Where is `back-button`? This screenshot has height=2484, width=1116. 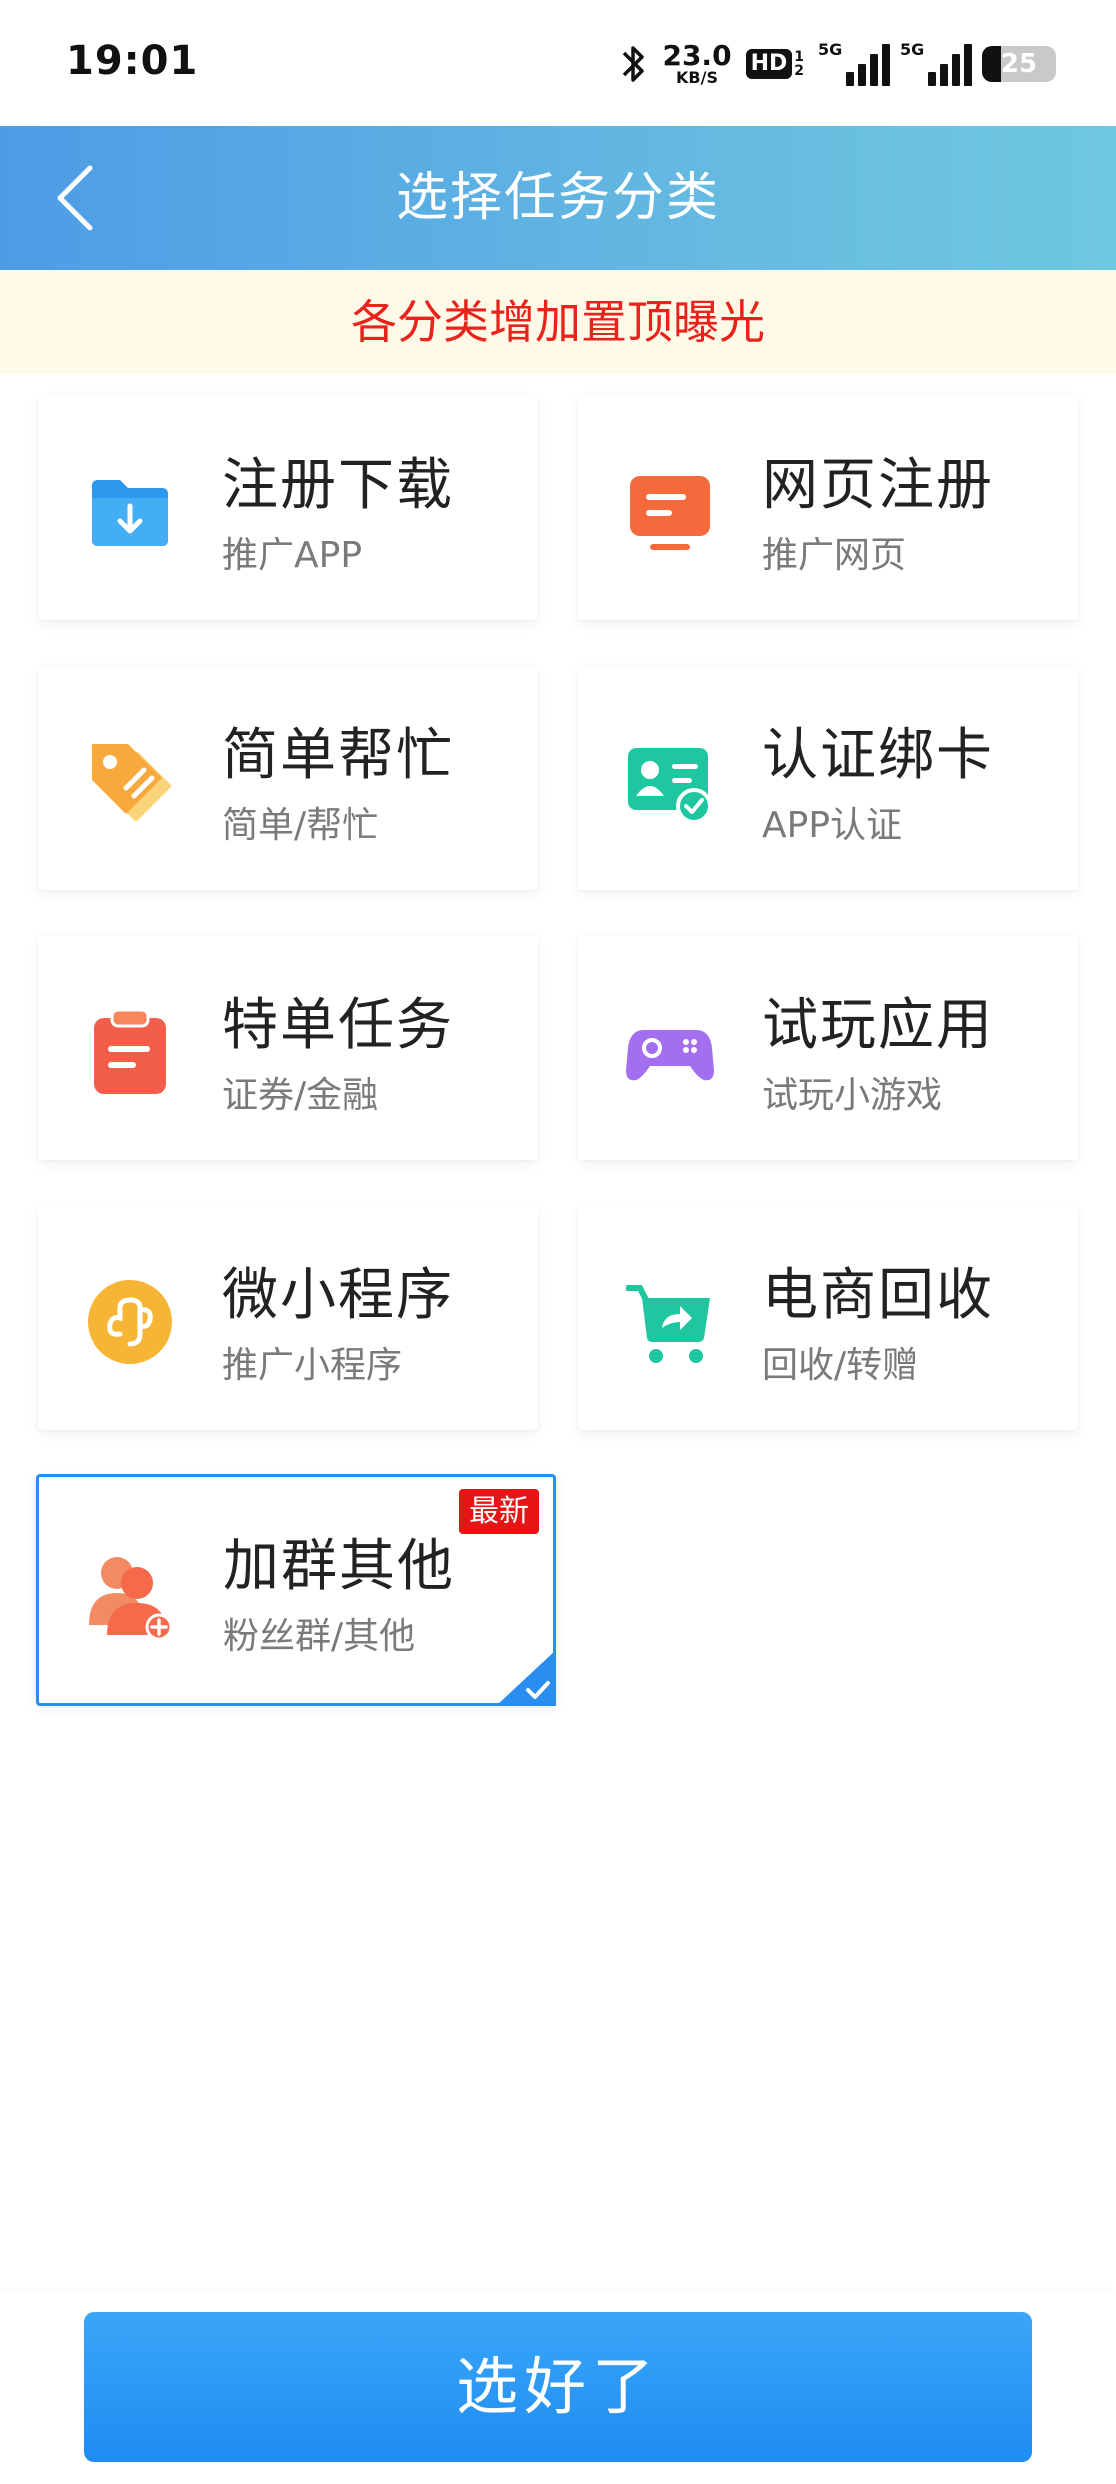
back-button is located at coordinates (75, 198).